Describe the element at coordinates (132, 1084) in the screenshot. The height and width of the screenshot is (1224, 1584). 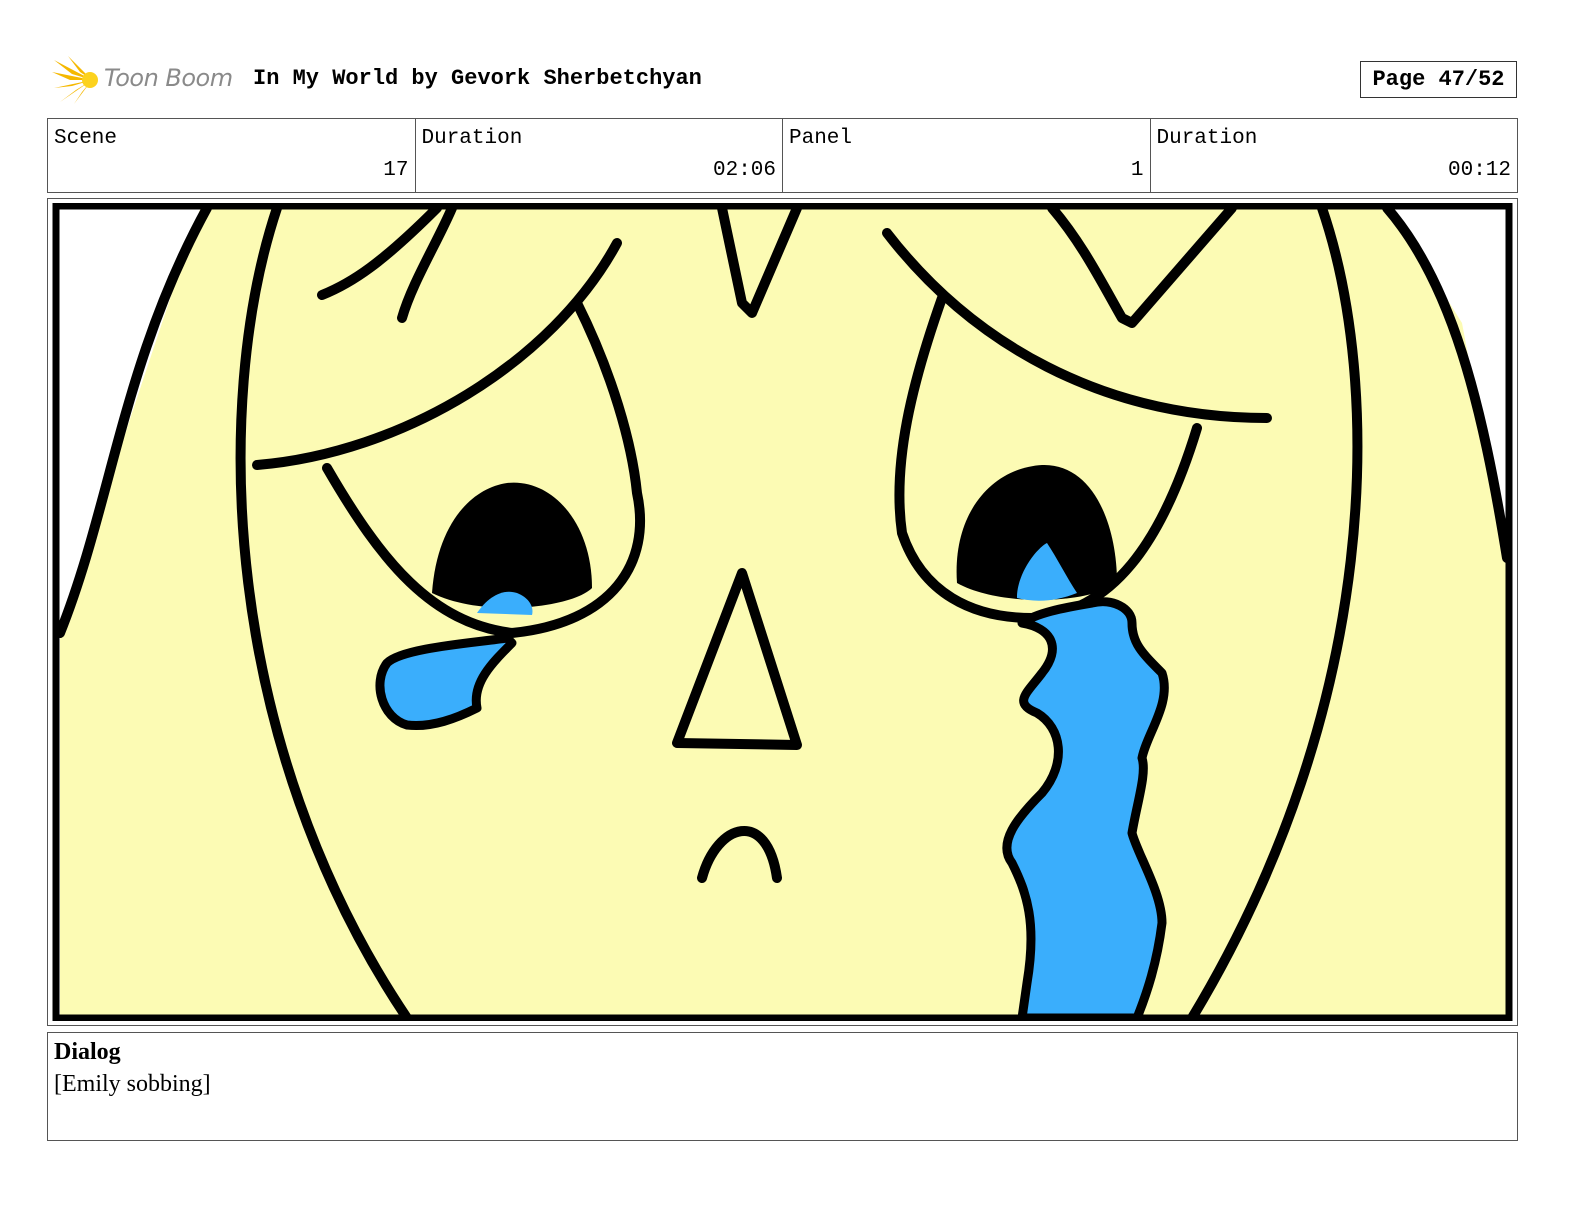
I see `dialog-text: [Emily sobbing]` at that location.